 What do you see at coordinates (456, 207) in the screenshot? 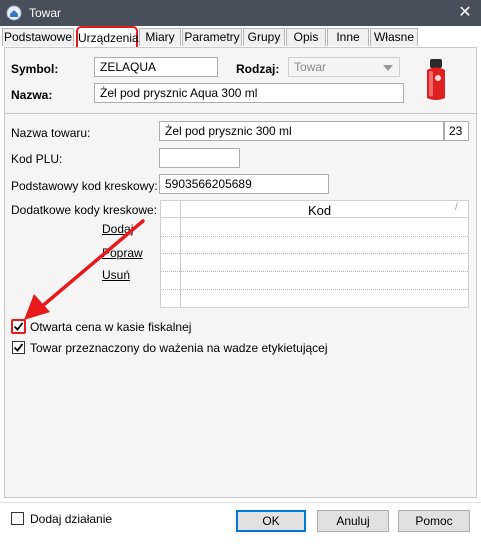
I see `sort-icon: /` at bounding box center [456, 207].